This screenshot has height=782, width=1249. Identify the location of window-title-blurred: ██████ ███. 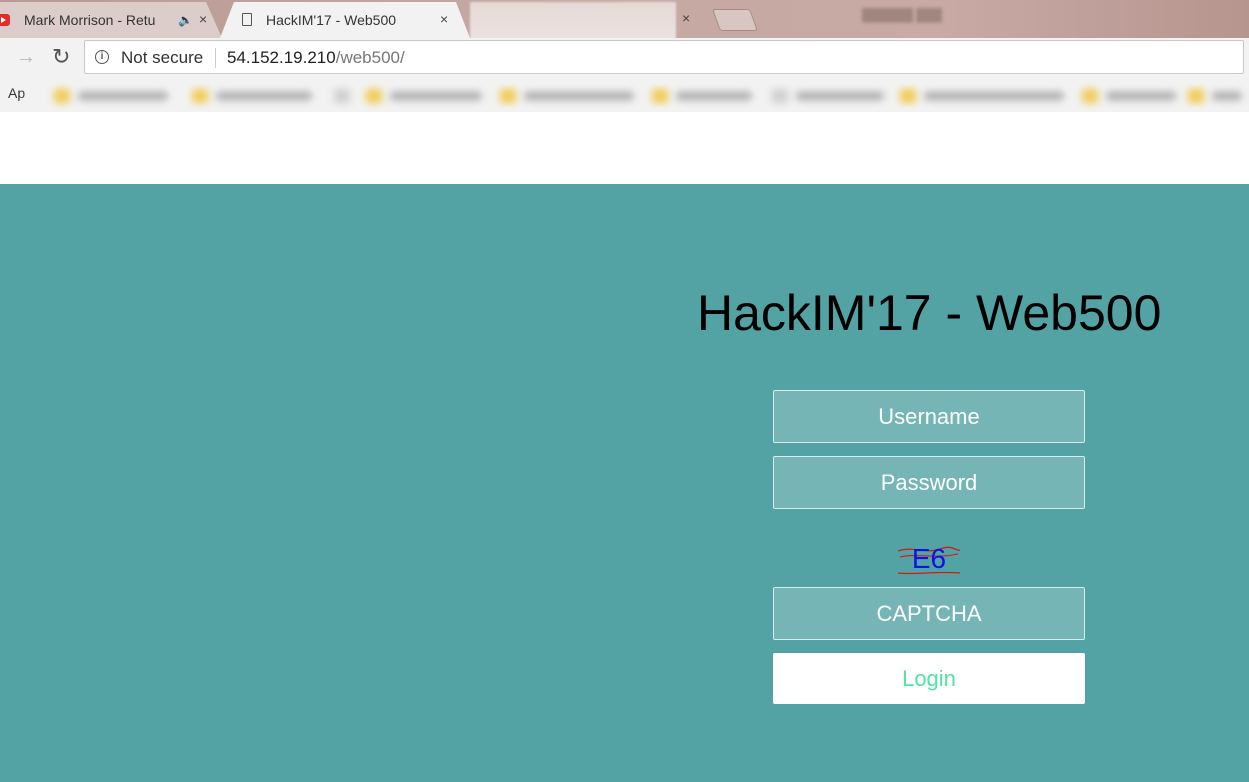
(902, 15).